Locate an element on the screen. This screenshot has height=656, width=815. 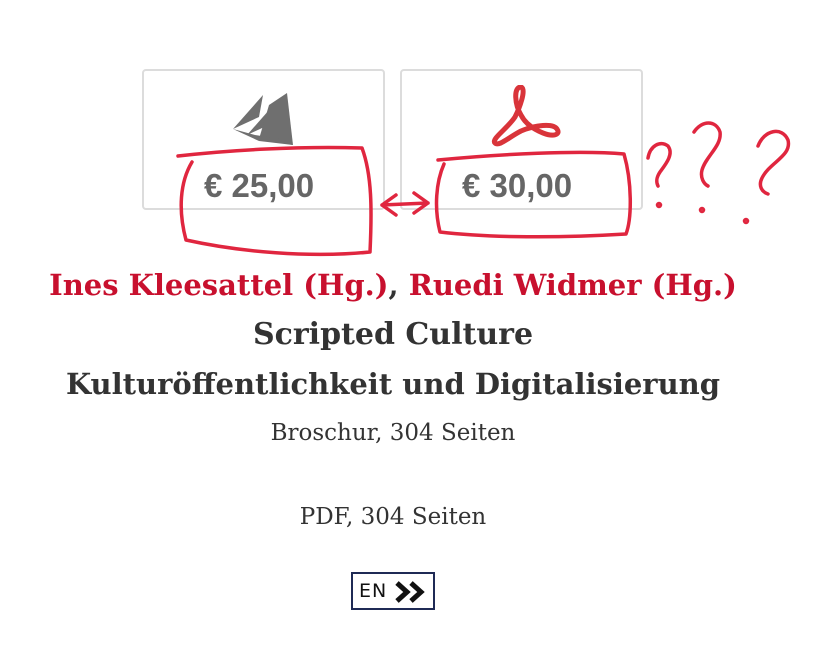
author-link-widmer: Ruedi Widmer (Hg.) is located at coordinates (573, 285).